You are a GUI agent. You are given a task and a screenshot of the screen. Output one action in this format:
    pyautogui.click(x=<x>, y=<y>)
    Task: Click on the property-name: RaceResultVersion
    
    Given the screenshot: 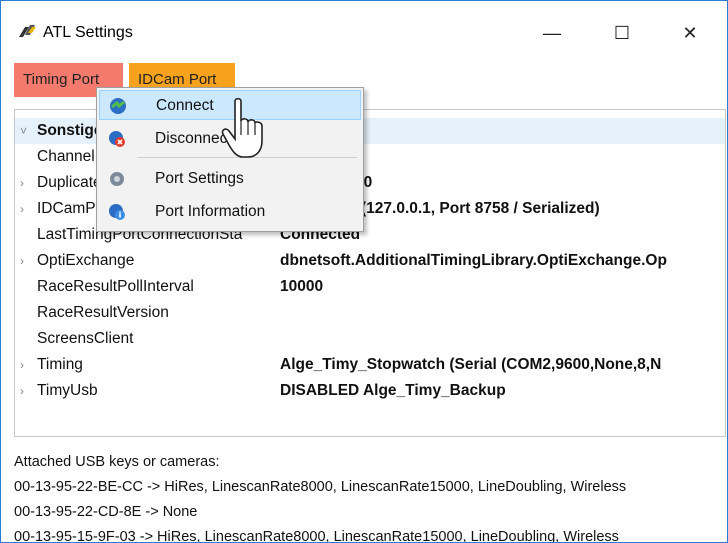 What is the action you would take?
    pyautogui.click(x=103, y=312)
    